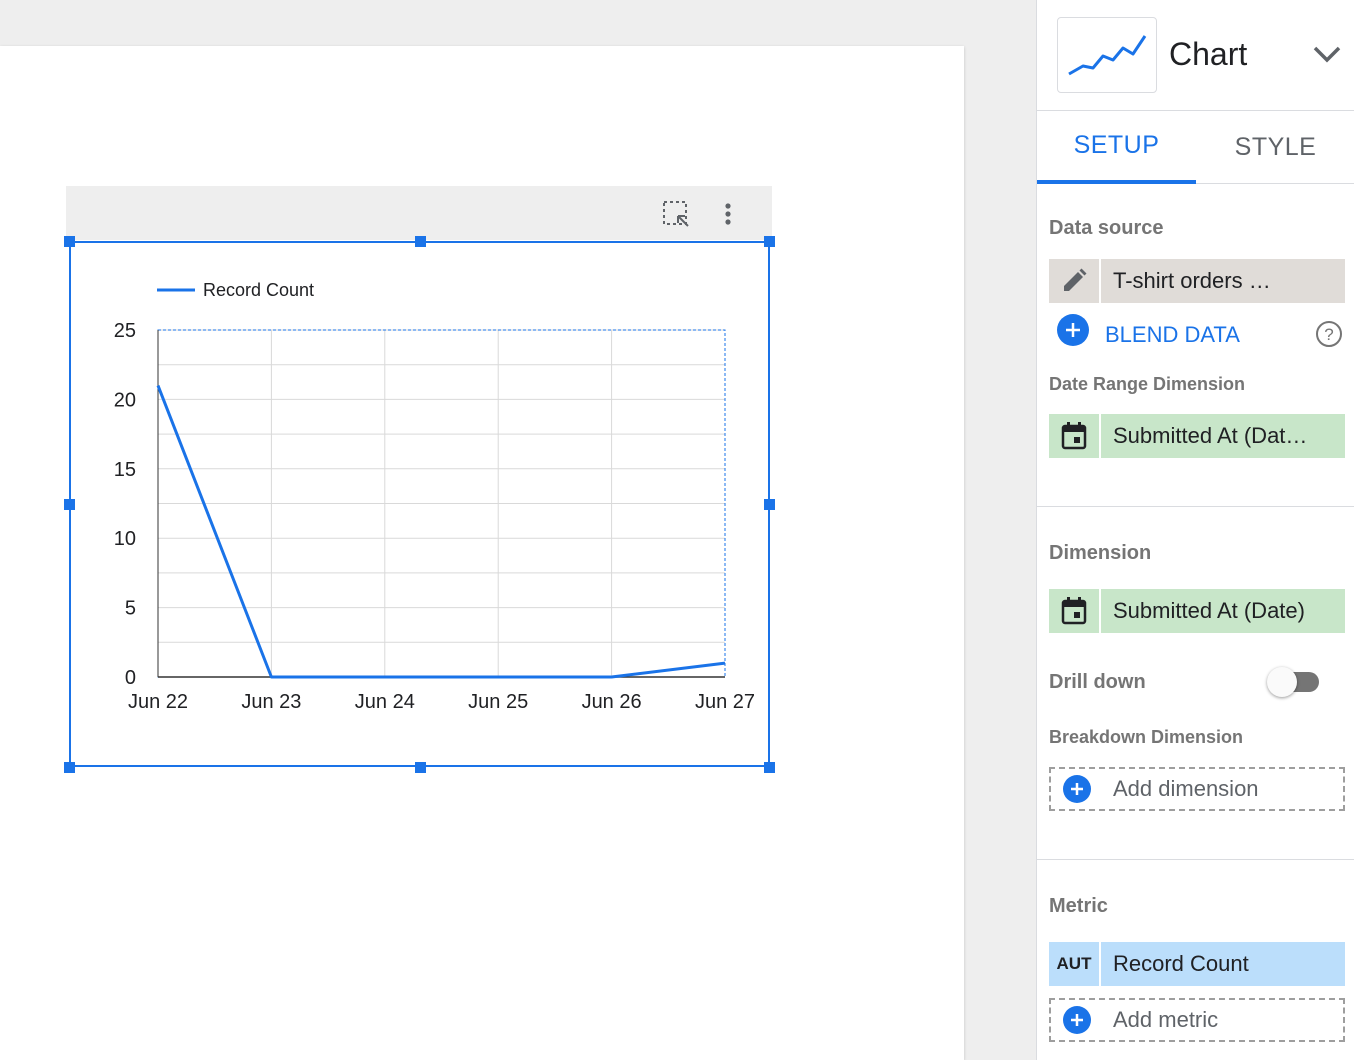 The width and height of the screenshot is (1354, 1060). I want to click on resize-handle-bottom-left, so click(69, 767).